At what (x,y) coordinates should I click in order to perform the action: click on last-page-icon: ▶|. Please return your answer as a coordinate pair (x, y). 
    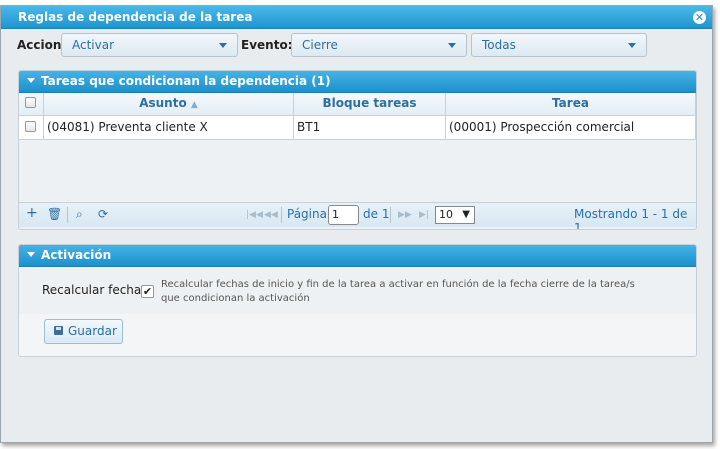
    Looking at the image, I should click on (424, 215).